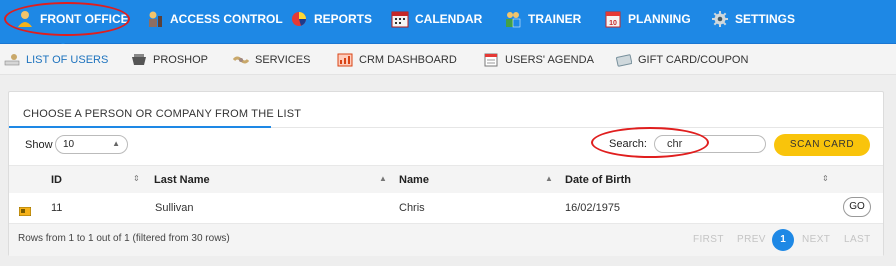 This screenshot has width=896, height=266. I want to click on nav-access-control: ACCESS CONTROL, so click(214, 19).